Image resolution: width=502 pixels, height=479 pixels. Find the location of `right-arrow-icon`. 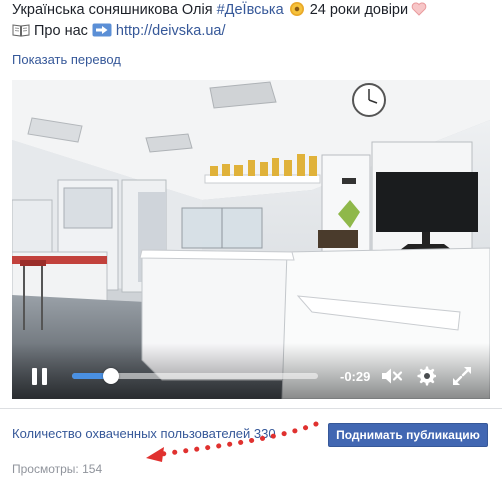

right-arrow-icon is located at coordinates (102, 30).